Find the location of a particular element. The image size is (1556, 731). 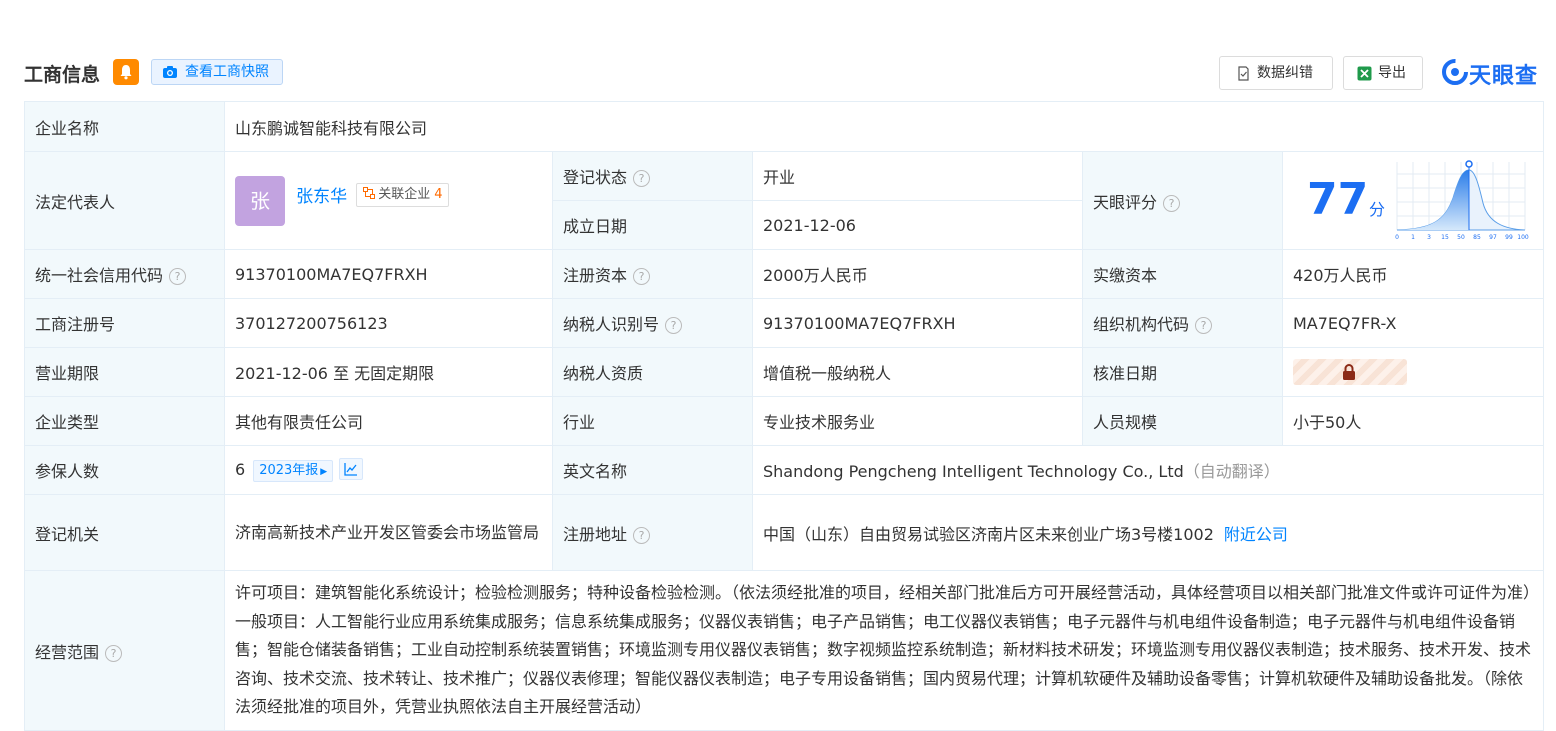

reg-address-value: 中国（山东）自由贸易试验区济南片区未来创业广场3号楼1002 is located at coordinates (988, 534).